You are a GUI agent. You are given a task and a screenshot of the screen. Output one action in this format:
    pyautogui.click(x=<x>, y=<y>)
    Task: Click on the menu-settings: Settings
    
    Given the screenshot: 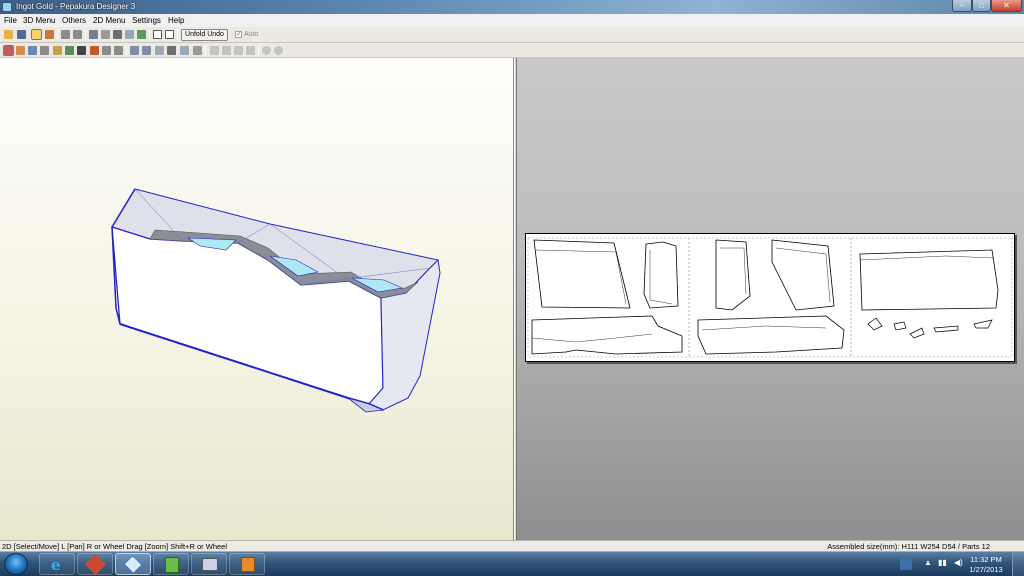 What is the action you would take?
    pyautogui.click(x=146, y=20)
    